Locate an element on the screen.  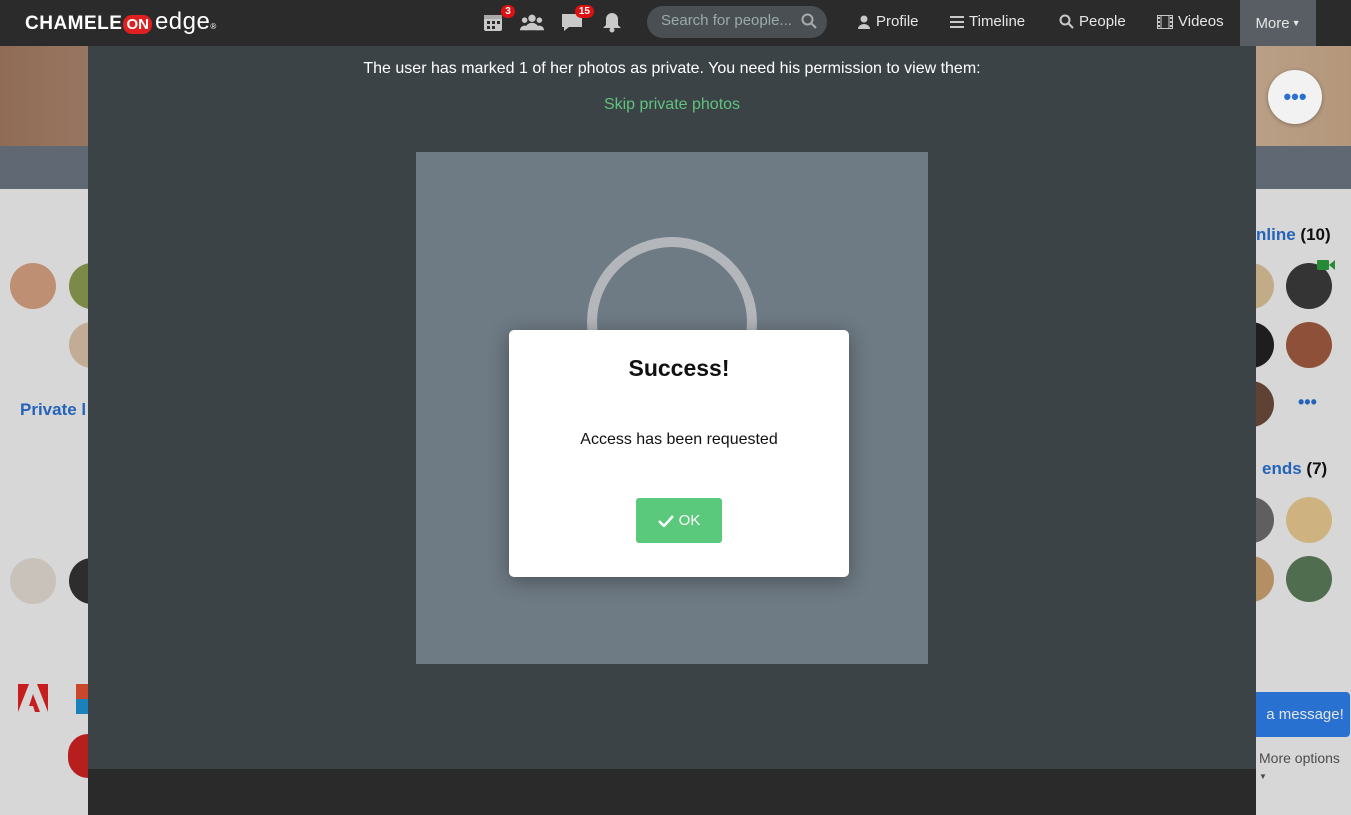
bell-icon is located at coordinates (612, 22).